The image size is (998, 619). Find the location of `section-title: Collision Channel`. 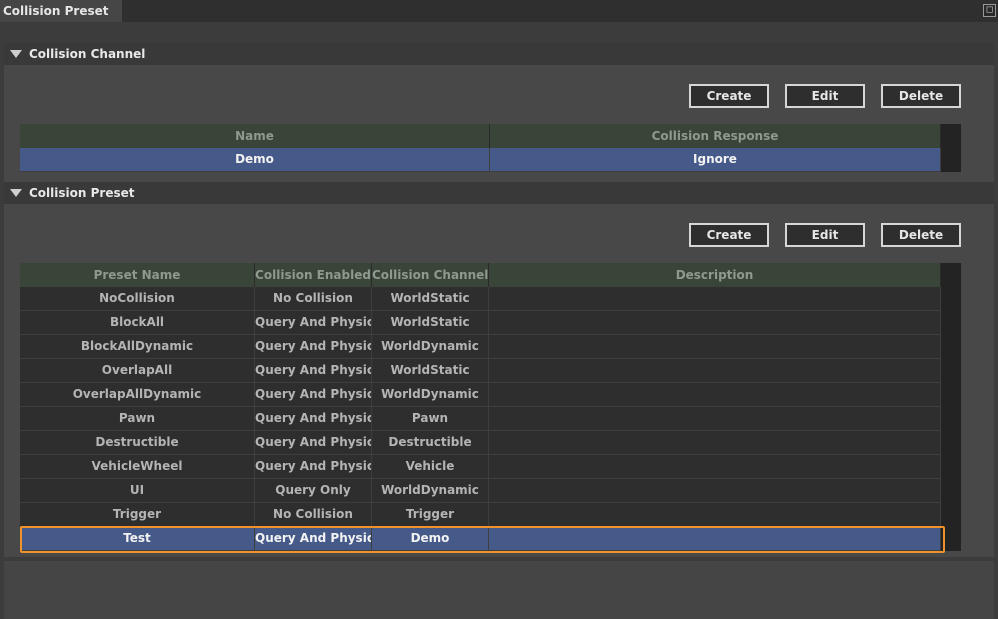

section-title: Collision Channel is located at coordinates (87, 54).